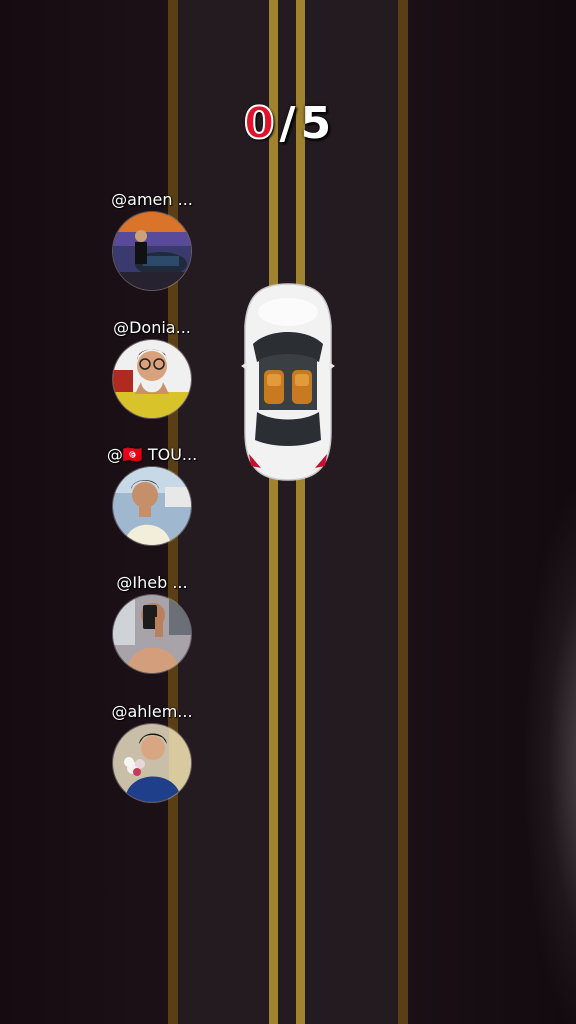 The width and height of the screenshot is (576, 1024). Describe the element at coordinates (288, 382) in the screenshot. I see `car-icon` at that location.